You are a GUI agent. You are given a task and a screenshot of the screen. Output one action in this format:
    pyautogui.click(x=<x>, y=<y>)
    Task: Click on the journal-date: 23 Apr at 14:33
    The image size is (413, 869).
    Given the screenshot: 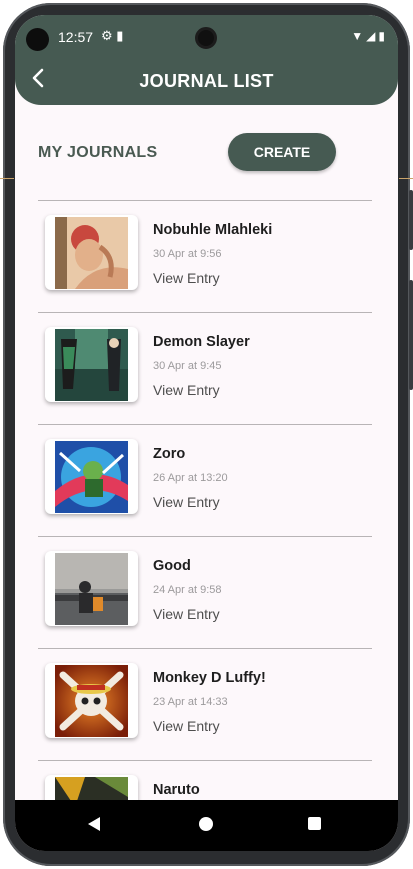 What is the action you would take?
    pyautogui.click(x=190, y=702)
    